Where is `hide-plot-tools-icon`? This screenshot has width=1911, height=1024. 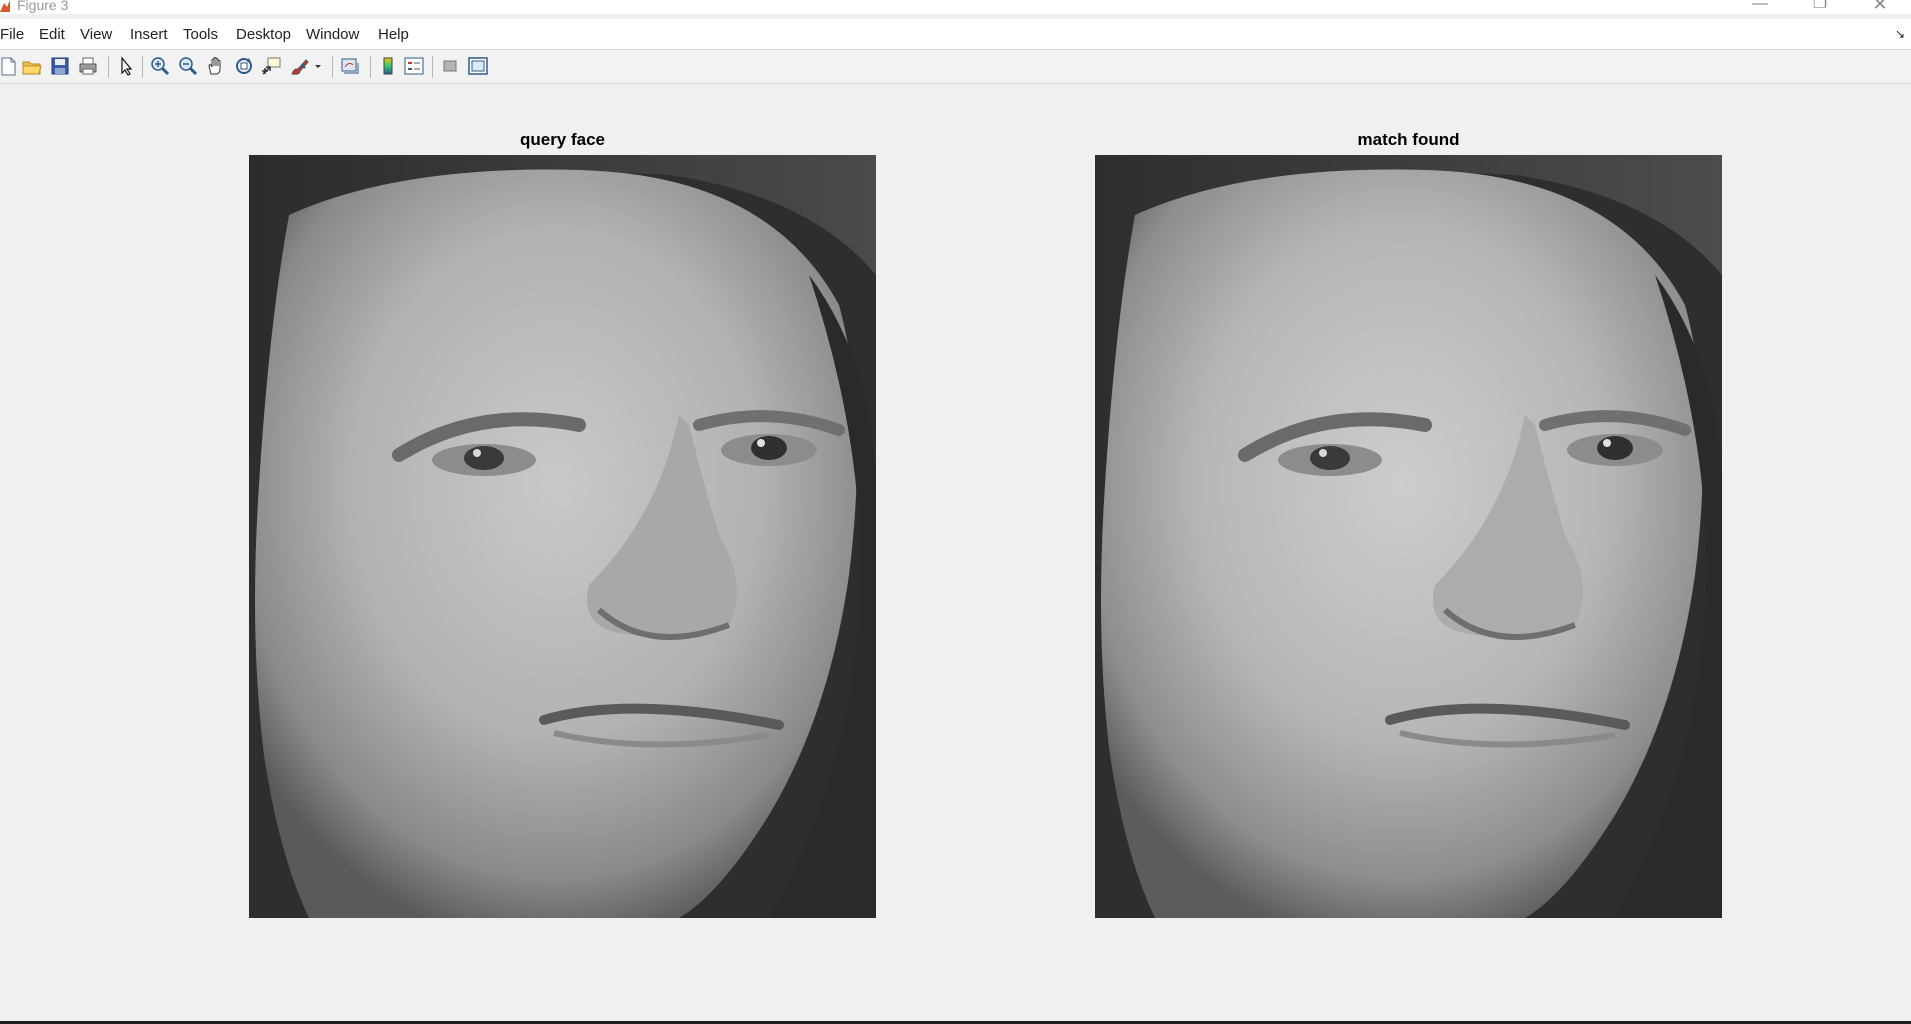
hide-plot-tools-icon is located at coordinates (450, 66).